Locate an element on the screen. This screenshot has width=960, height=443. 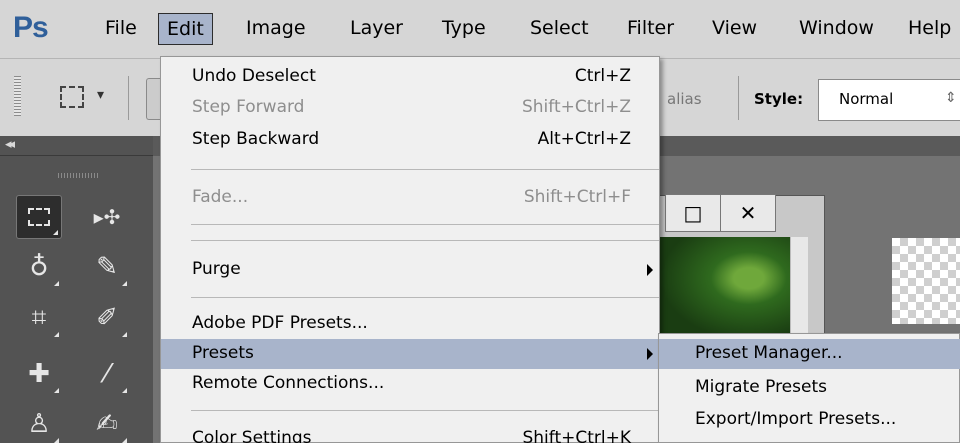
menu-item-undo-deselect: Undo Deselect Ctrl+Z is located at coordinates (410, 77).